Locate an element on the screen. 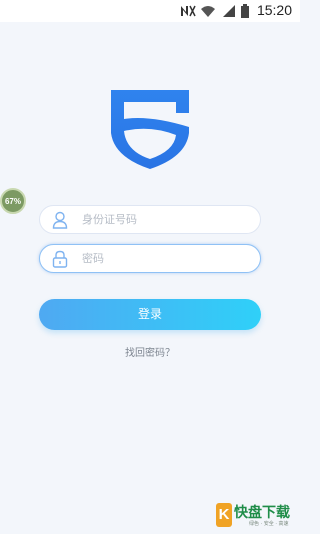 Image resolution: width=320 pixels, height=534 pixels. user-icon is located at coordinates (60, 220).